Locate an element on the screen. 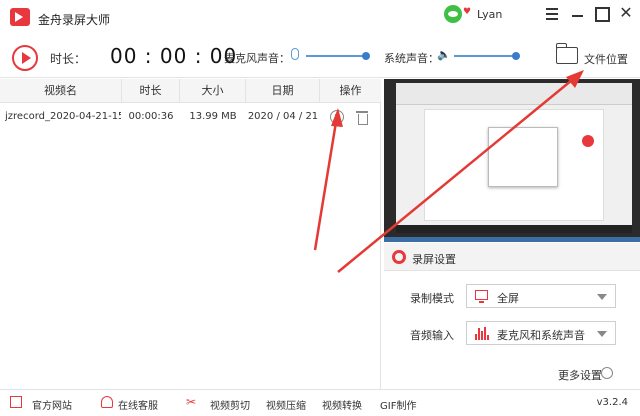 The height and width of the screenshot is (416, 640). table-header: 视频名 时长 大小 日期 操作 is located at coordinates (190, 91).